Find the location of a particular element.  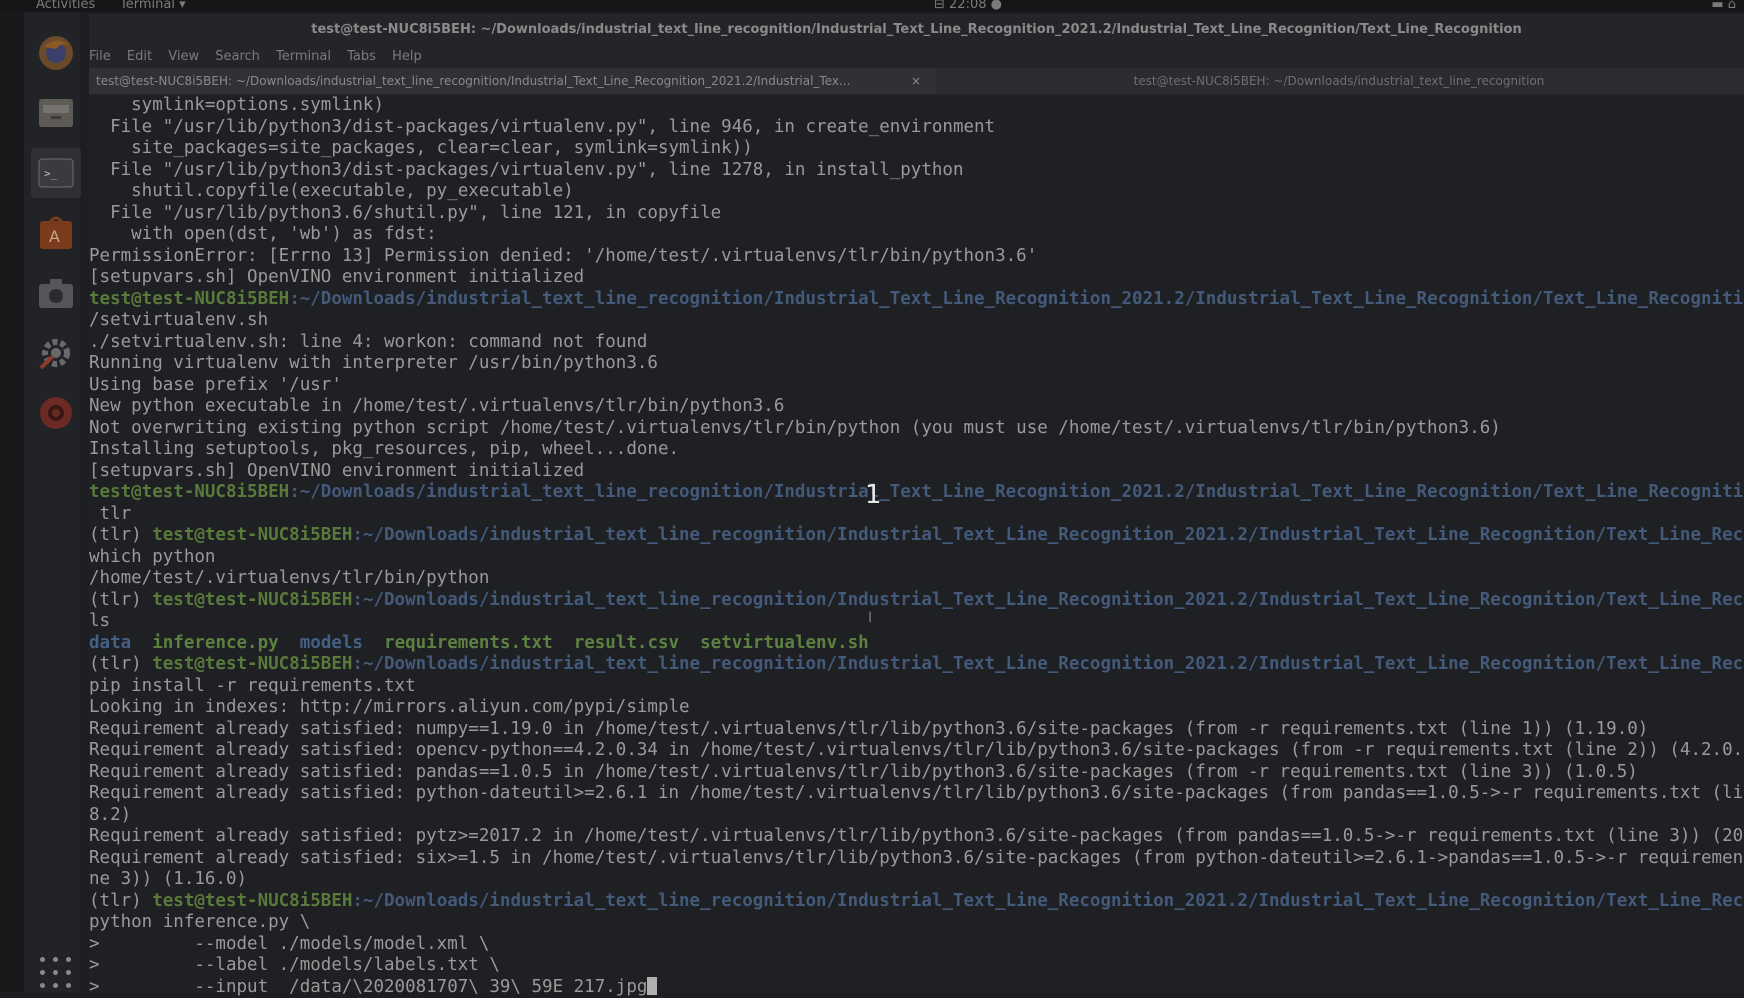

dock: >_ A is located at coordinates (40, 502).